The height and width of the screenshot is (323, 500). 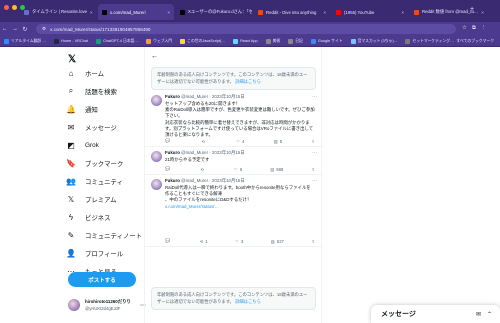 I want to click on sidebar-item-communities: 👥 コミュニティ, so click(x=94, y=181).